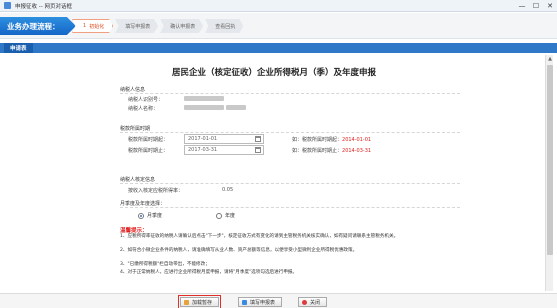 The image size is (557, 308). Describe the element at coordinates (135, 129) in the screenshot. I see `period-heading: 税款所属时期` at that location.